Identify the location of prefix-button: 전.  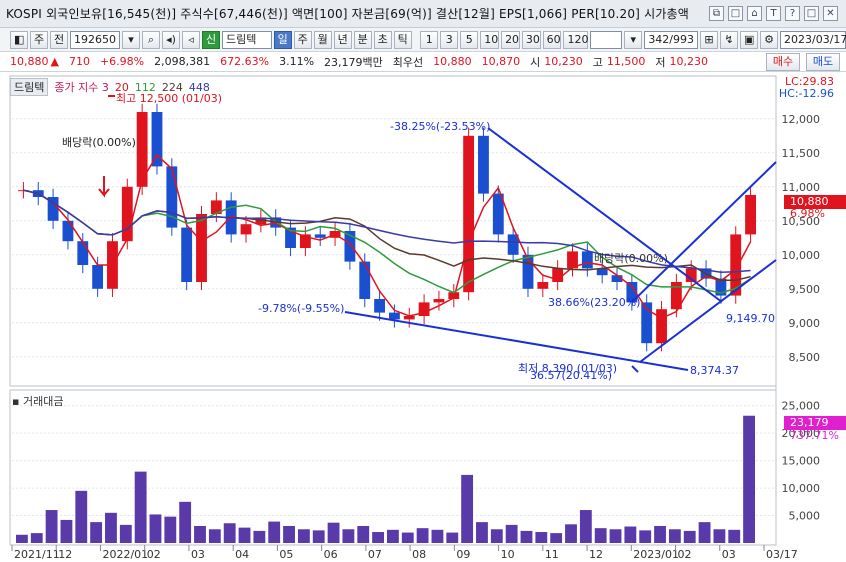
(59, 39).